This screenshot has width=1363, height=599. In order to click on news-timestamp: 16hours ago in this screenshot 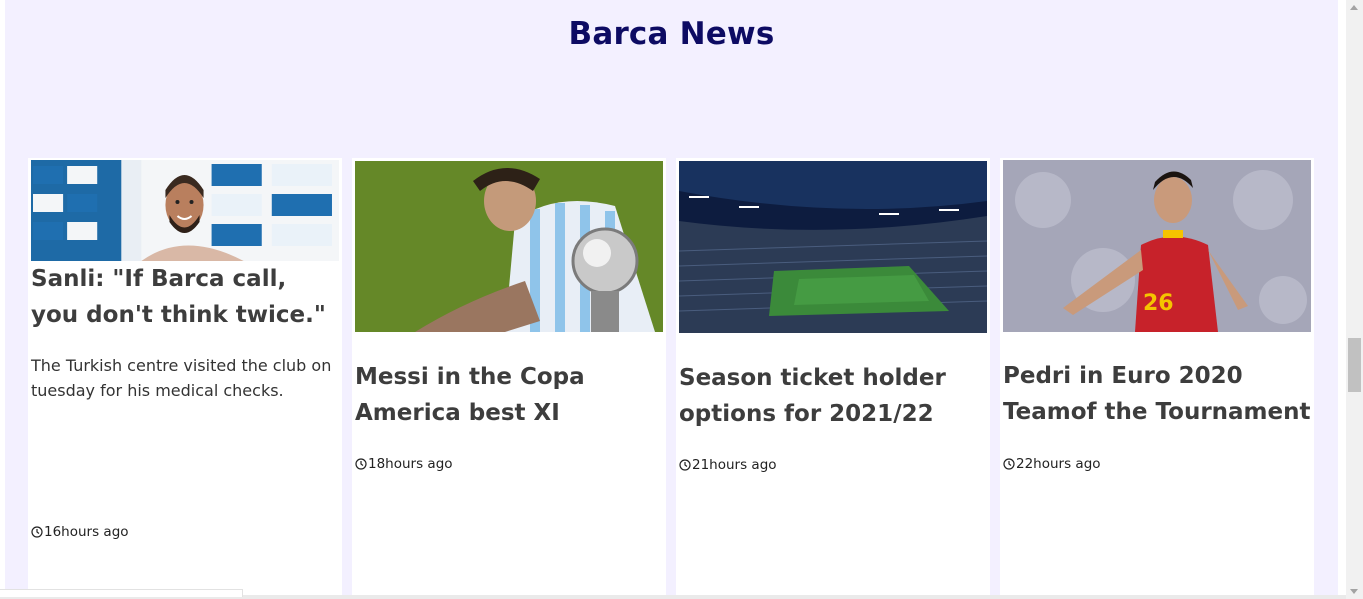, I will do `click(80, 532)`.